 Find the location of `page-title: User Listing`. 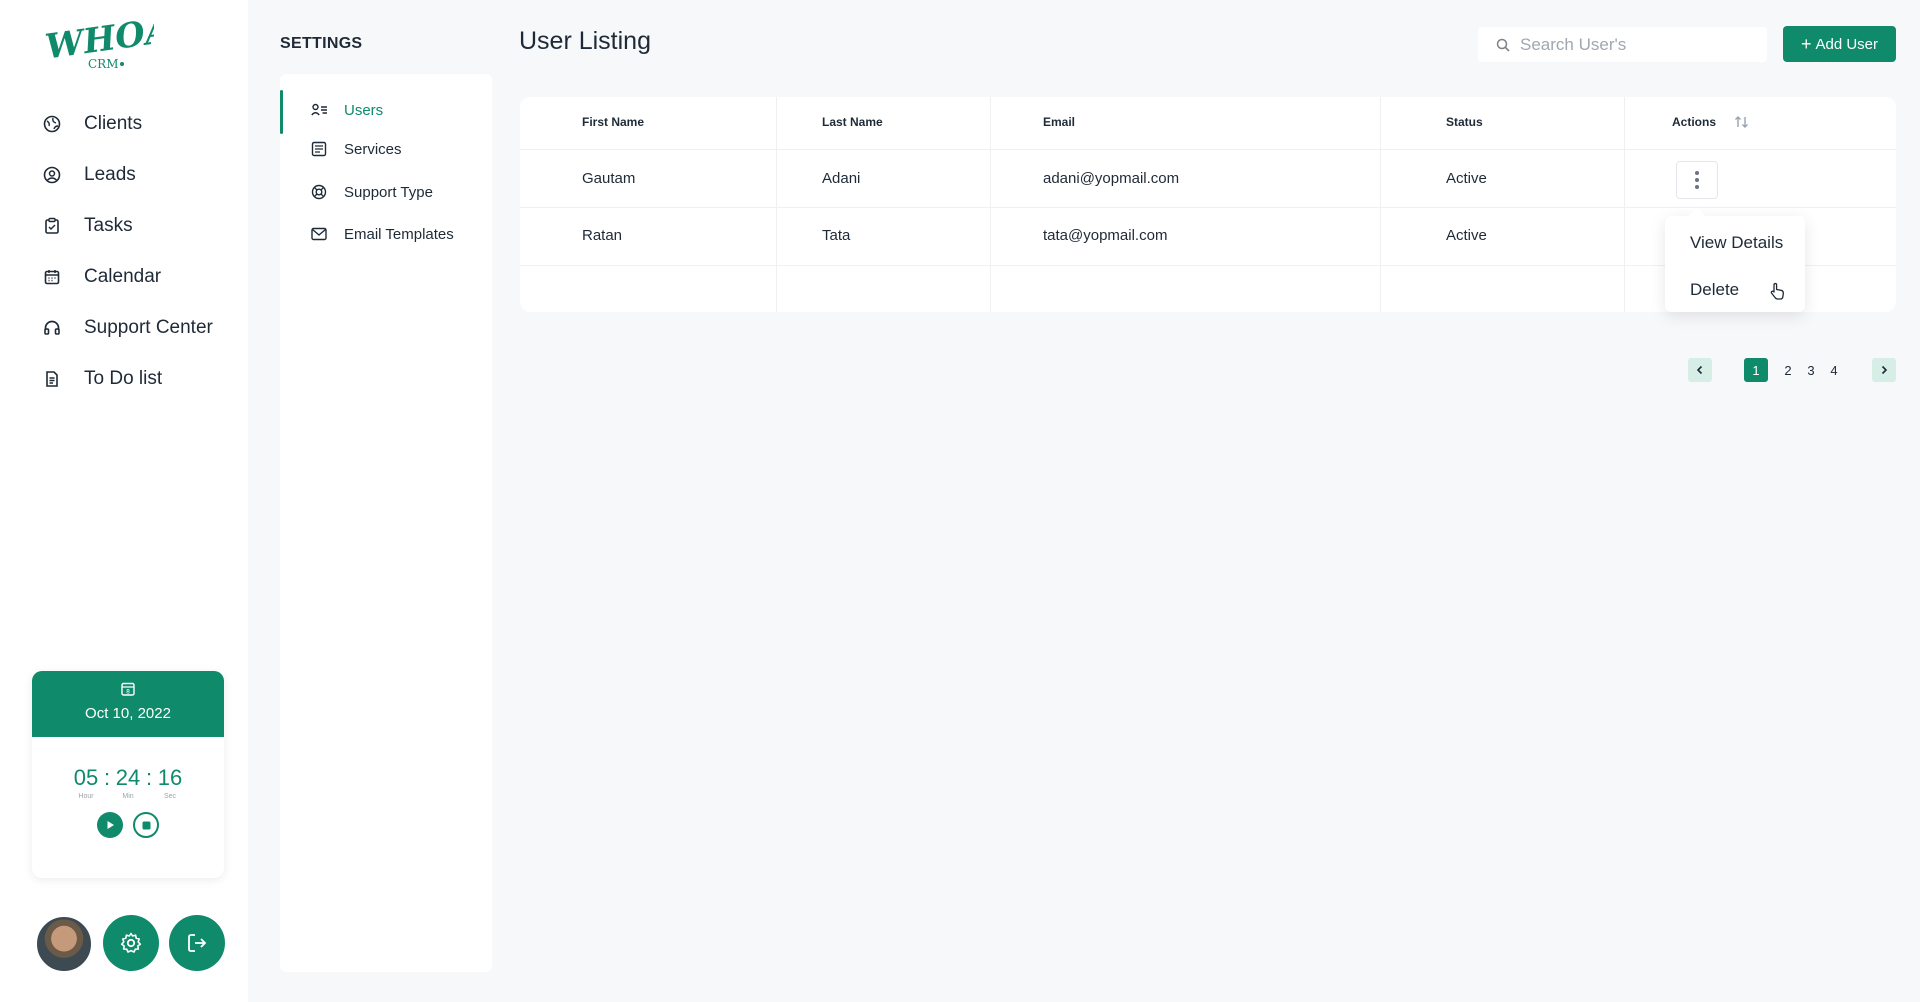

page-title: User Listing is located at coordinates (585, 41).